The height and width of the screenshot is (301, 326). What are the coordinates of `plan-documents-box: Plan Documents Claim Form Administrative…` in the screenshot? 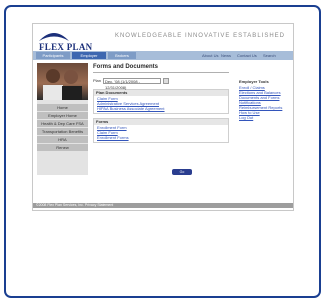 It's located at (161, 101).